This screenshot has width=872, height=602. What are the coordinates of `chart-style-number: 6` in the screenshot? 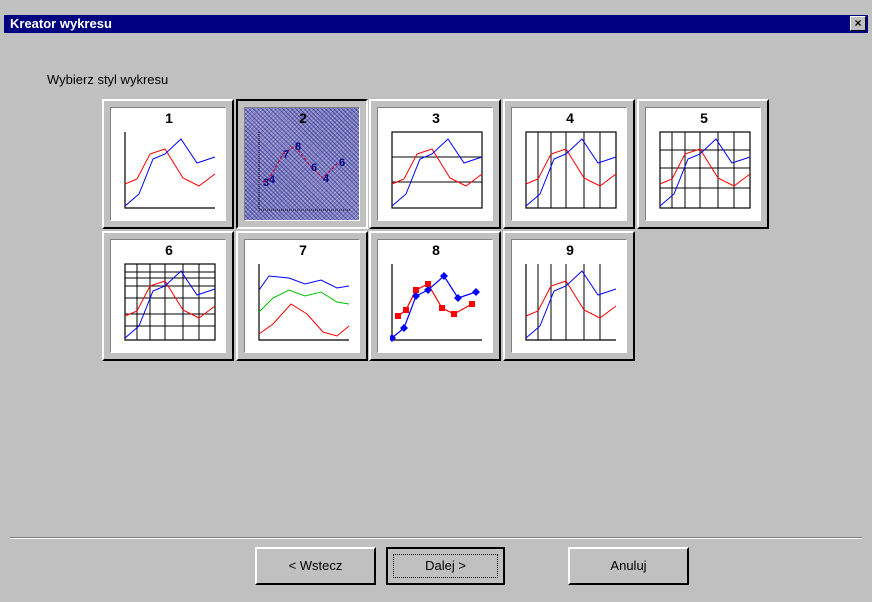 It's located at (169, 250).